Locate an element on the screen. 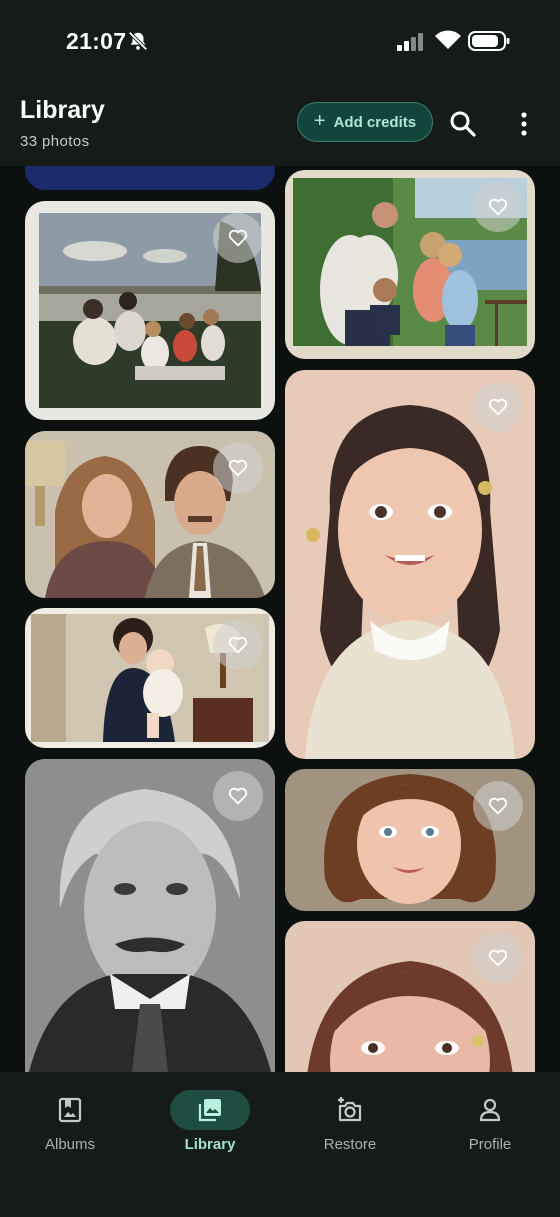 The image size is (560, 1217). nav-albums-icon-wrap is located at coordinates (70, 1110).